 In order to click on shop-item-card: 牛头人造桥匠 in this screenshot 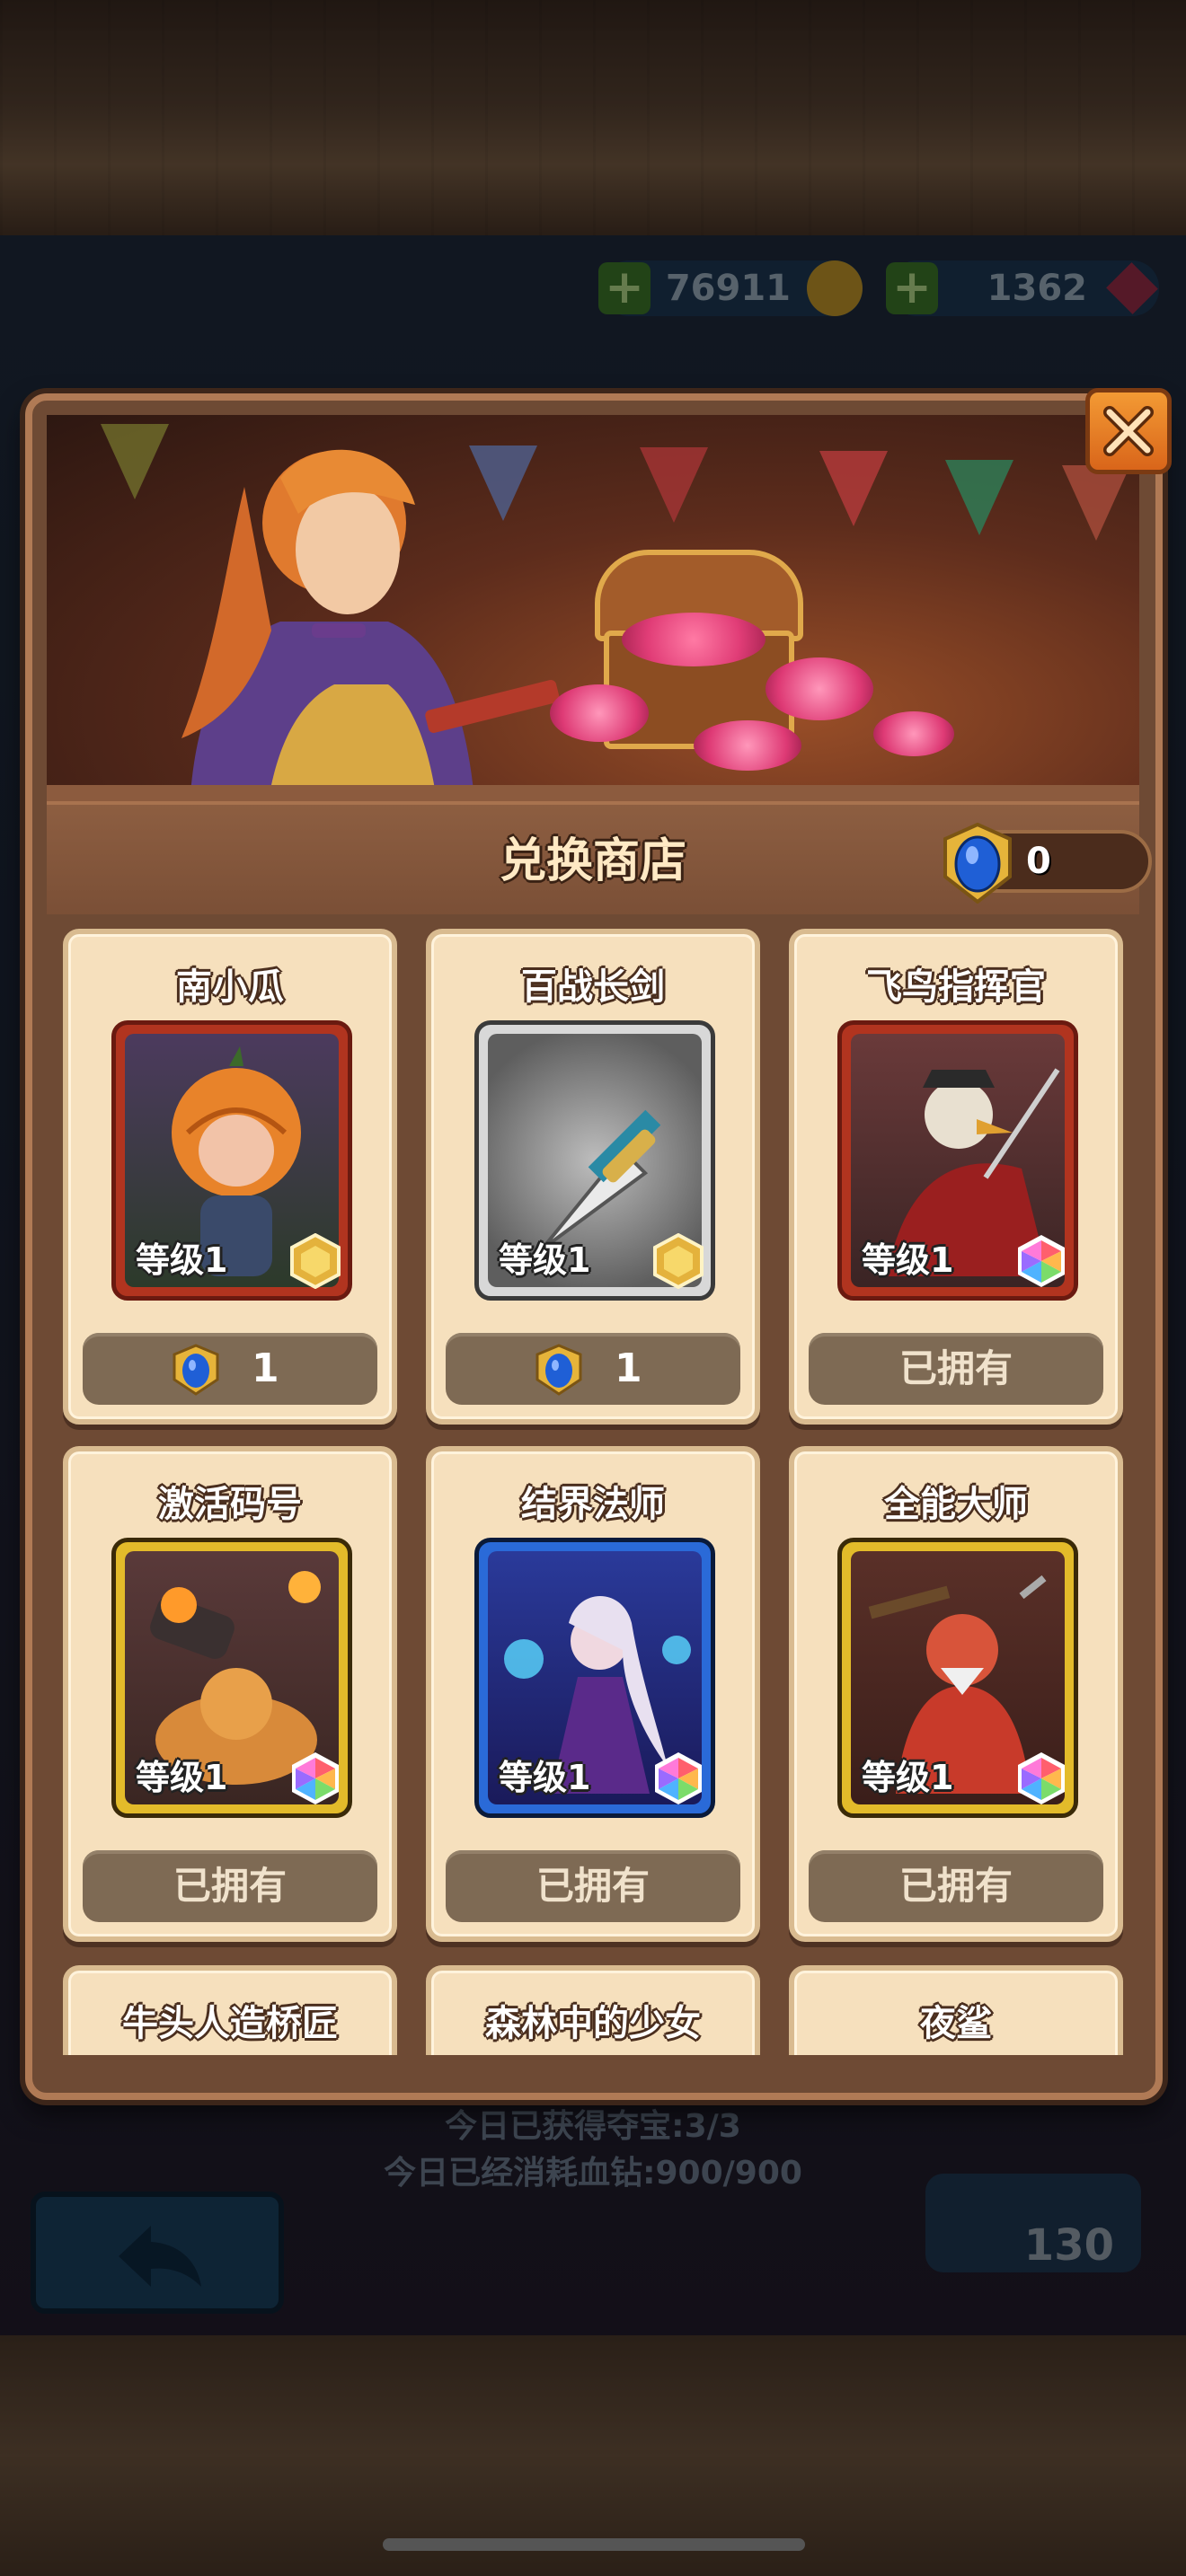, I will do `click(230, 2010)`.